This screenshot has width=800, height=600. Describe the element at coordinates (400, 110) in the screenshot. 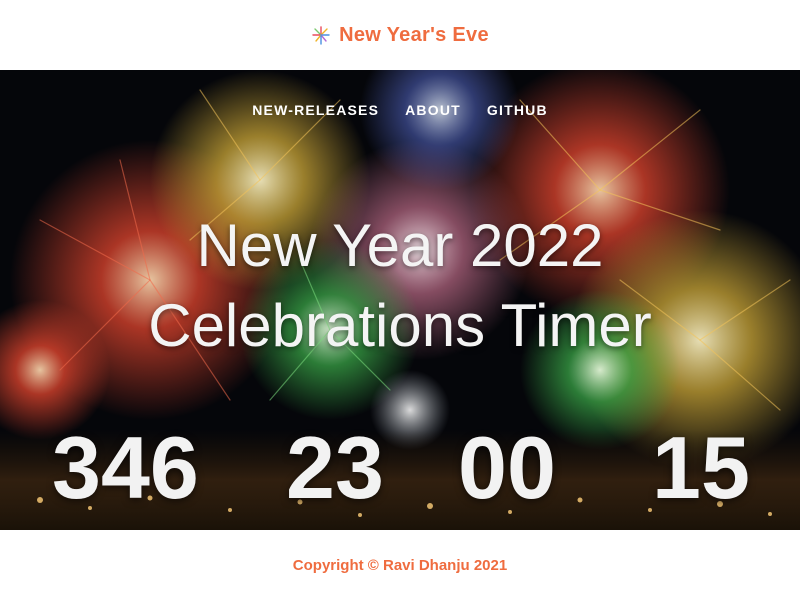

I see `main-nav: NEW-RELEASES ABOUT GITHUB` at that location.